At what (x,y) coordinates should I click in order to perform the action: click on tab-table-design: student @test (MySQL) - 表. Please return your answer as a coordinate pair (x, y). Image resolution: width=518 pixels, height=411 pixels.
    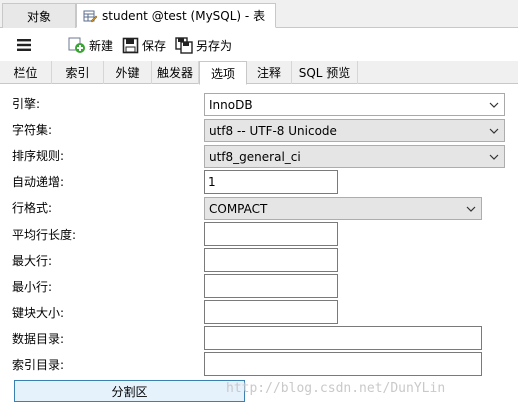
    Looking at the image, I should click on (176, 15).